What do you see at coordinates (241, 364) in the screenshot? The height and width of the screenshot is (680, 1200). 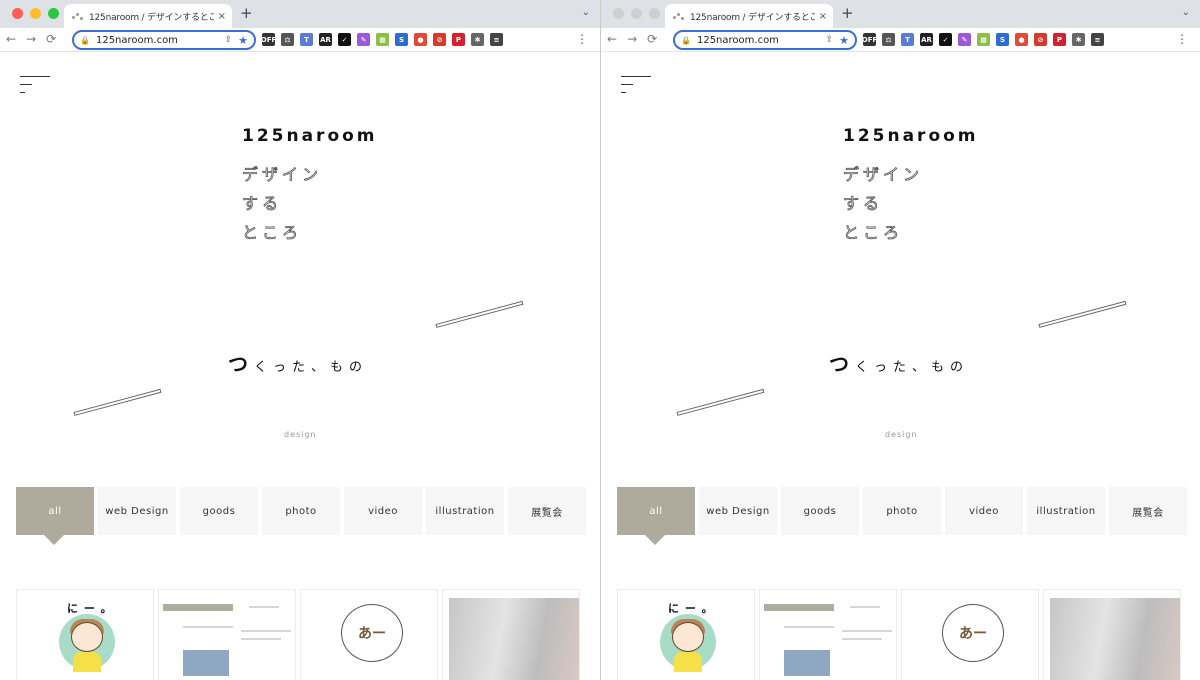 I see `works-heading-first-char: つ` at bounding box center [241, 364].